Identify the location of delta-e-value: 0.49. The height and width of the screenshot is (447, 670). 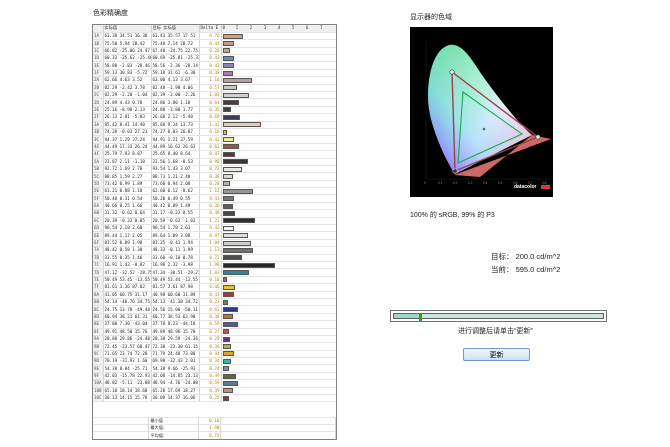
(210, 376).